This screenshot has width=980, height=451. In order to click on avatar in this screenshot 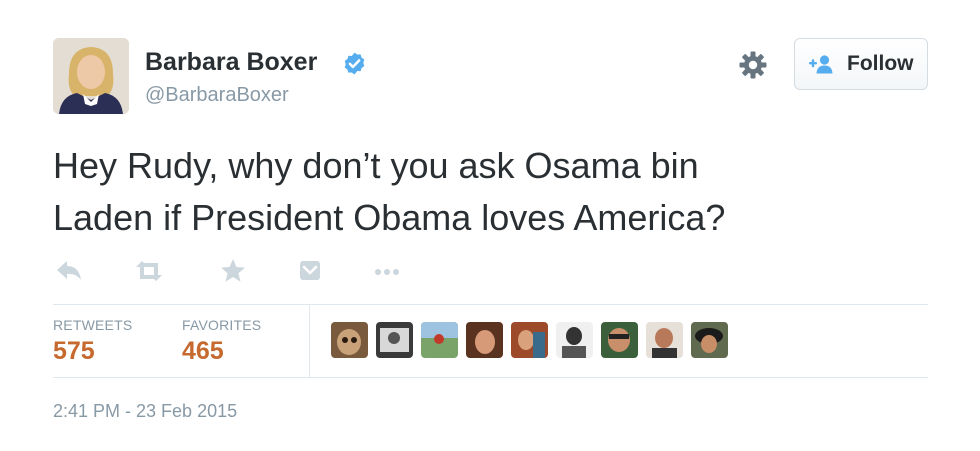, I will do `click(91, 76)`.